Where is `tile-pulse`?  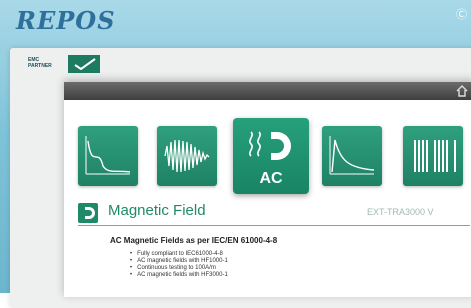
tile-pulse is located at coordinates (352, 156).